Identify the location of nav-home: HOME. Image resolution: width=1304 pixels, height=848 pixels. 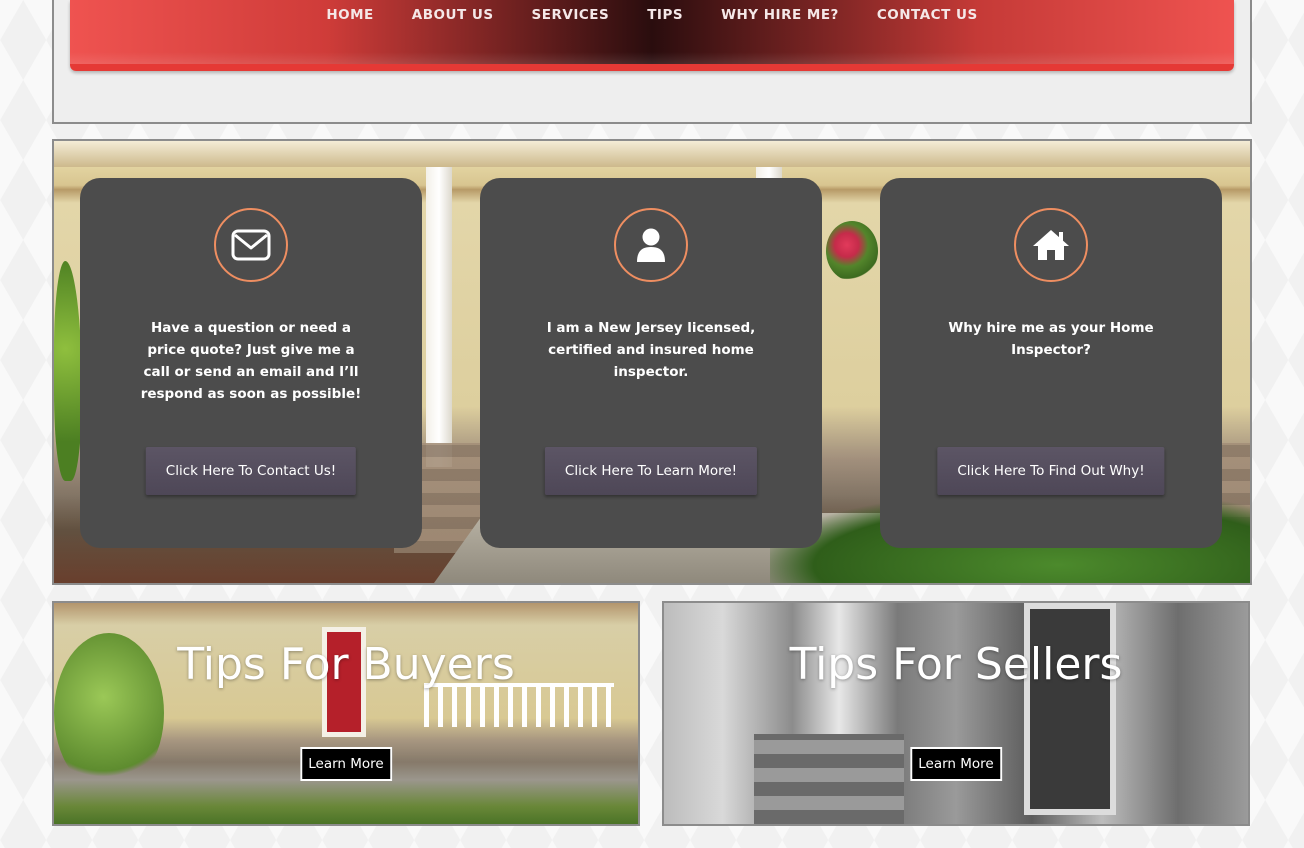
(349, 15).